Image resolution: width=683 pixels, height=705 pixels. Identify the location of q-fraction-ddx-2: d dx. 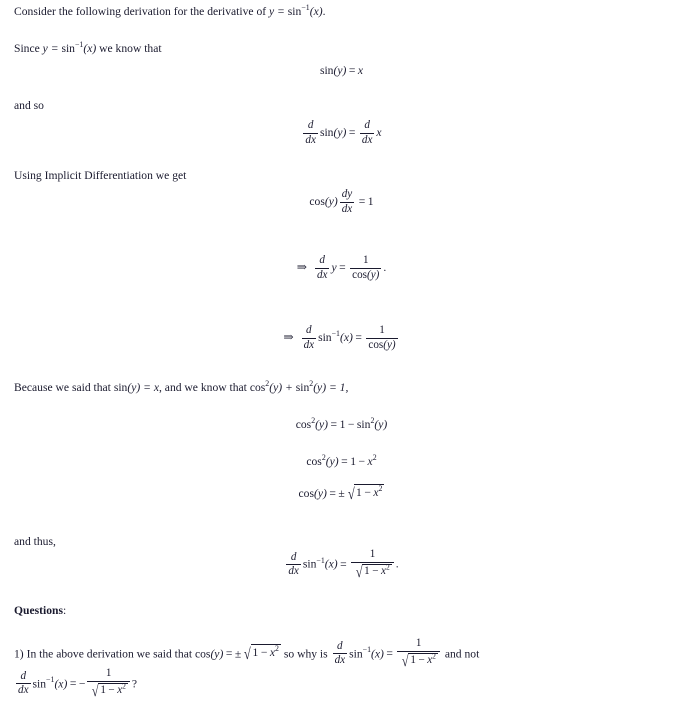
(23, 683).